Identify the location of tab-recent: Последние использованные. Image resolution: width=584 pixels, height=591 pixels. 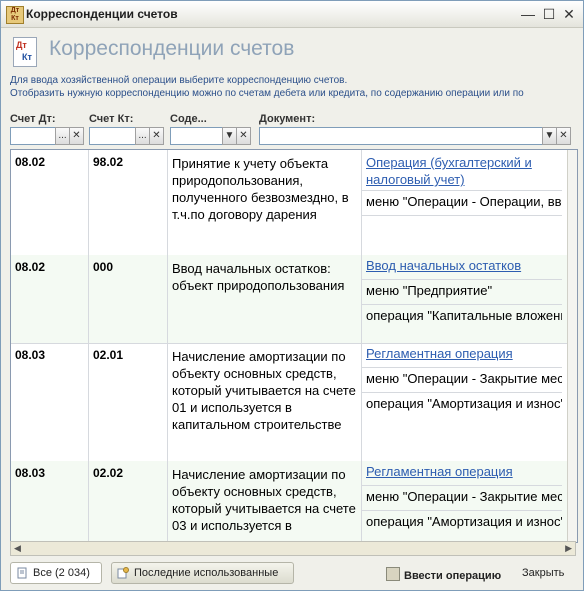
(202, 573).